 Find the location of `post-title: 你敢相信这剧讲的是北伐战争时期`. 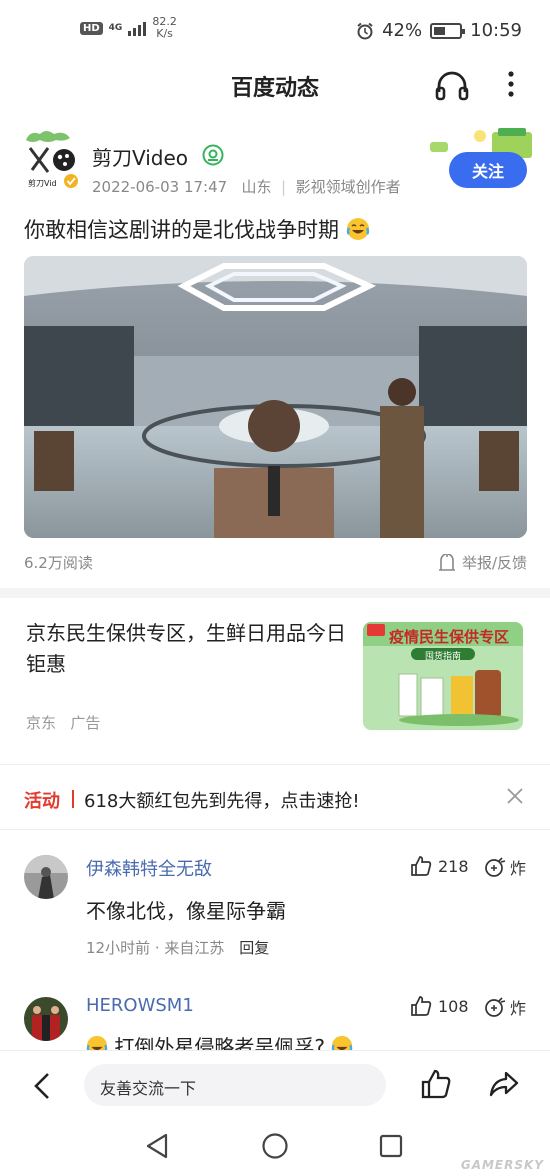

post-title: 你敢相信这剧讲的是北伐战争时期 is located at coordinates (197, 229).